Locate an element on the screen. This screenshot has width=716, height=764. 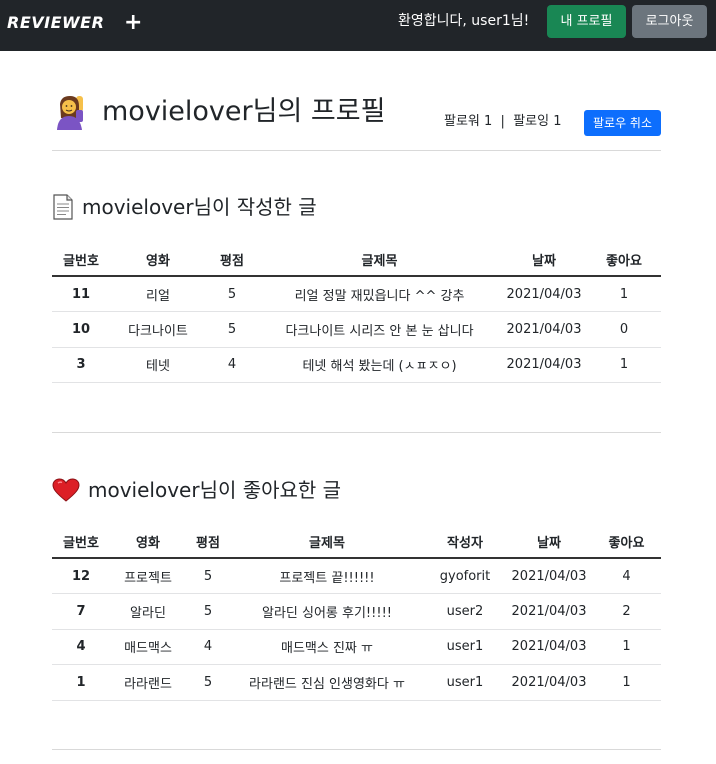
movie-name: 알라딘 is located at coordinates (148, 611).